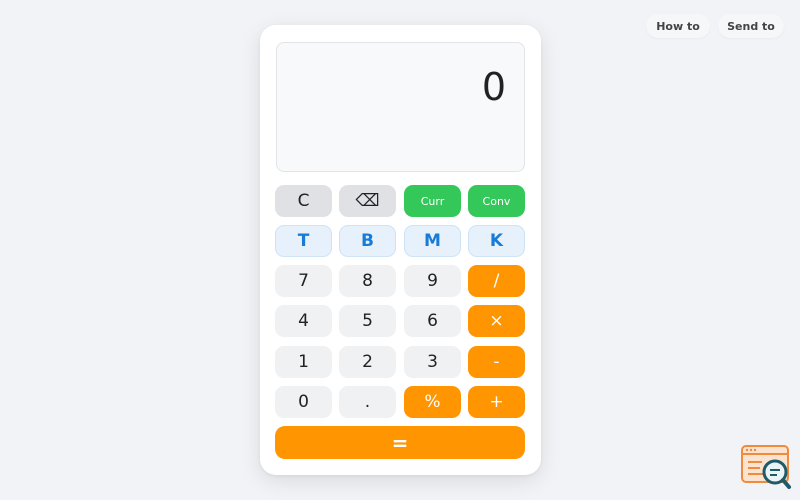 The image size is (800, 500). I want to click on calculator-display: 0, so click(400, 107).